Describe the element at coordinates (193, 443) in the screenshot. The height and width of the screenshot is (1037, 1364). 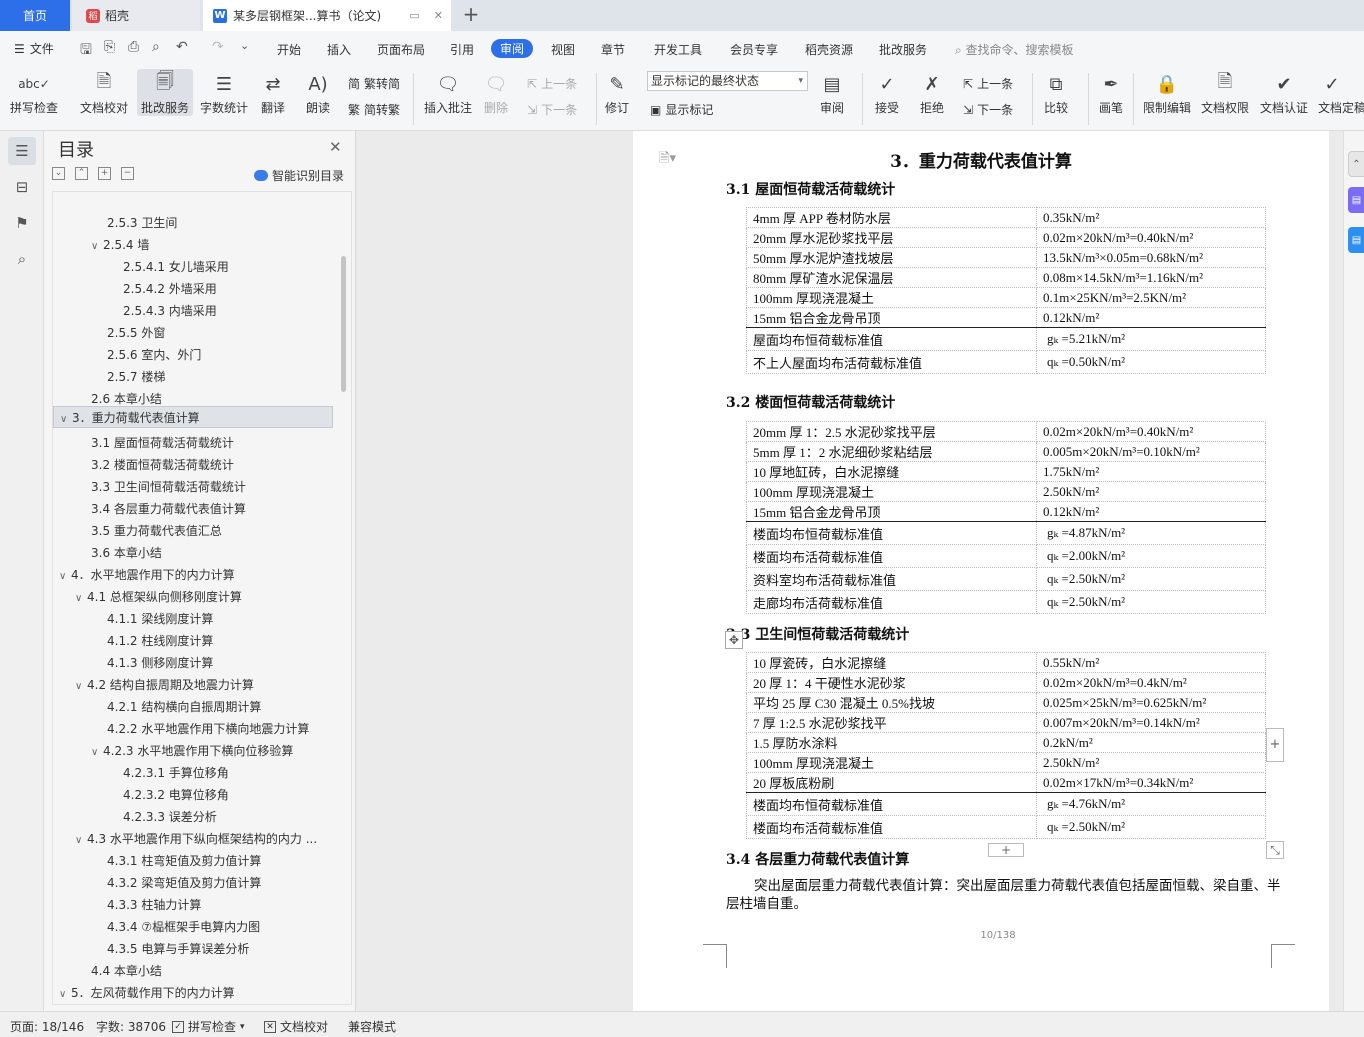
I see `toc-item: 3.1 屋面恒荷载活荷载统计` at that location.